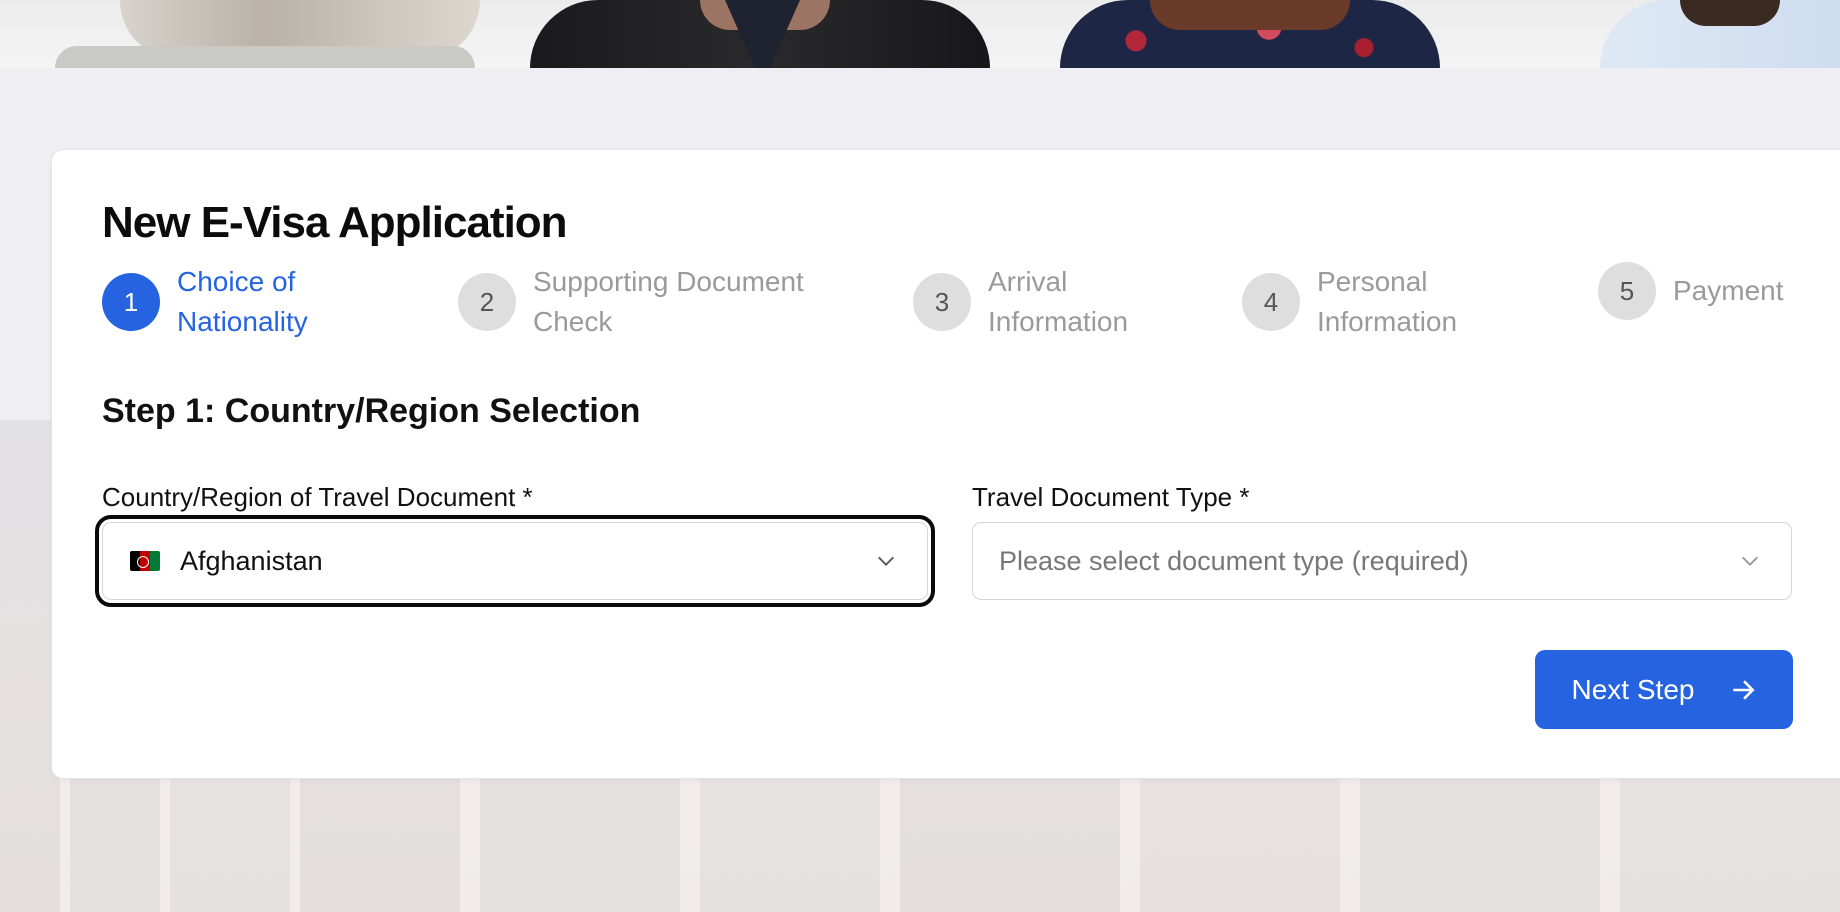 The image size is (1840, 912). What do you see at coordinates (1728, 290) in the screenshot?
I see `step-label: Payment` at bounding box center [1728, 290].